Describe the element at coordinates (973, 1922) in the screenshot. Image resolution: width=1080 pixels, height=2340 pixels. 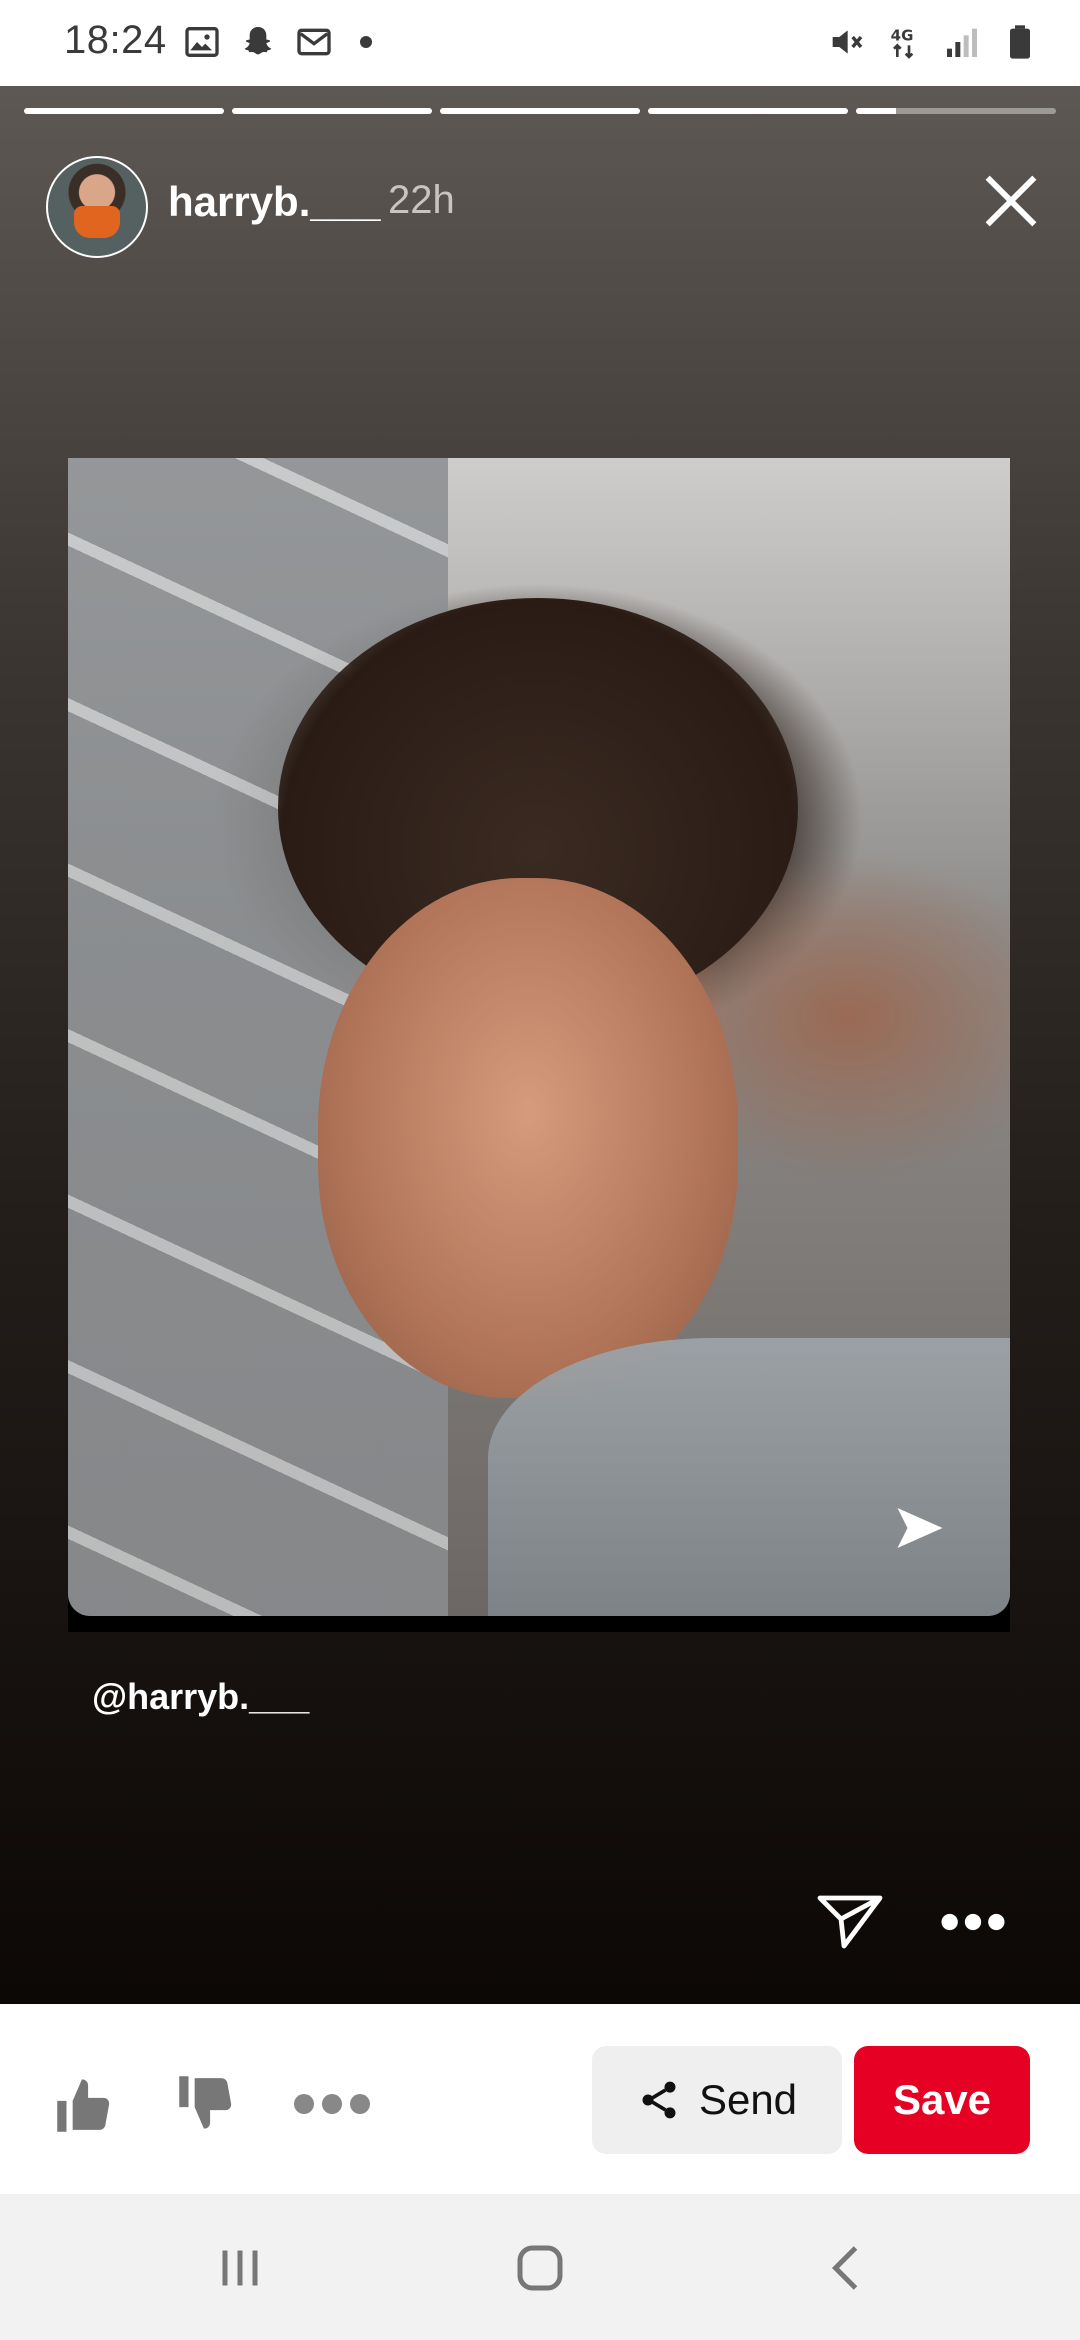
I see `more-options-icon` at that location.